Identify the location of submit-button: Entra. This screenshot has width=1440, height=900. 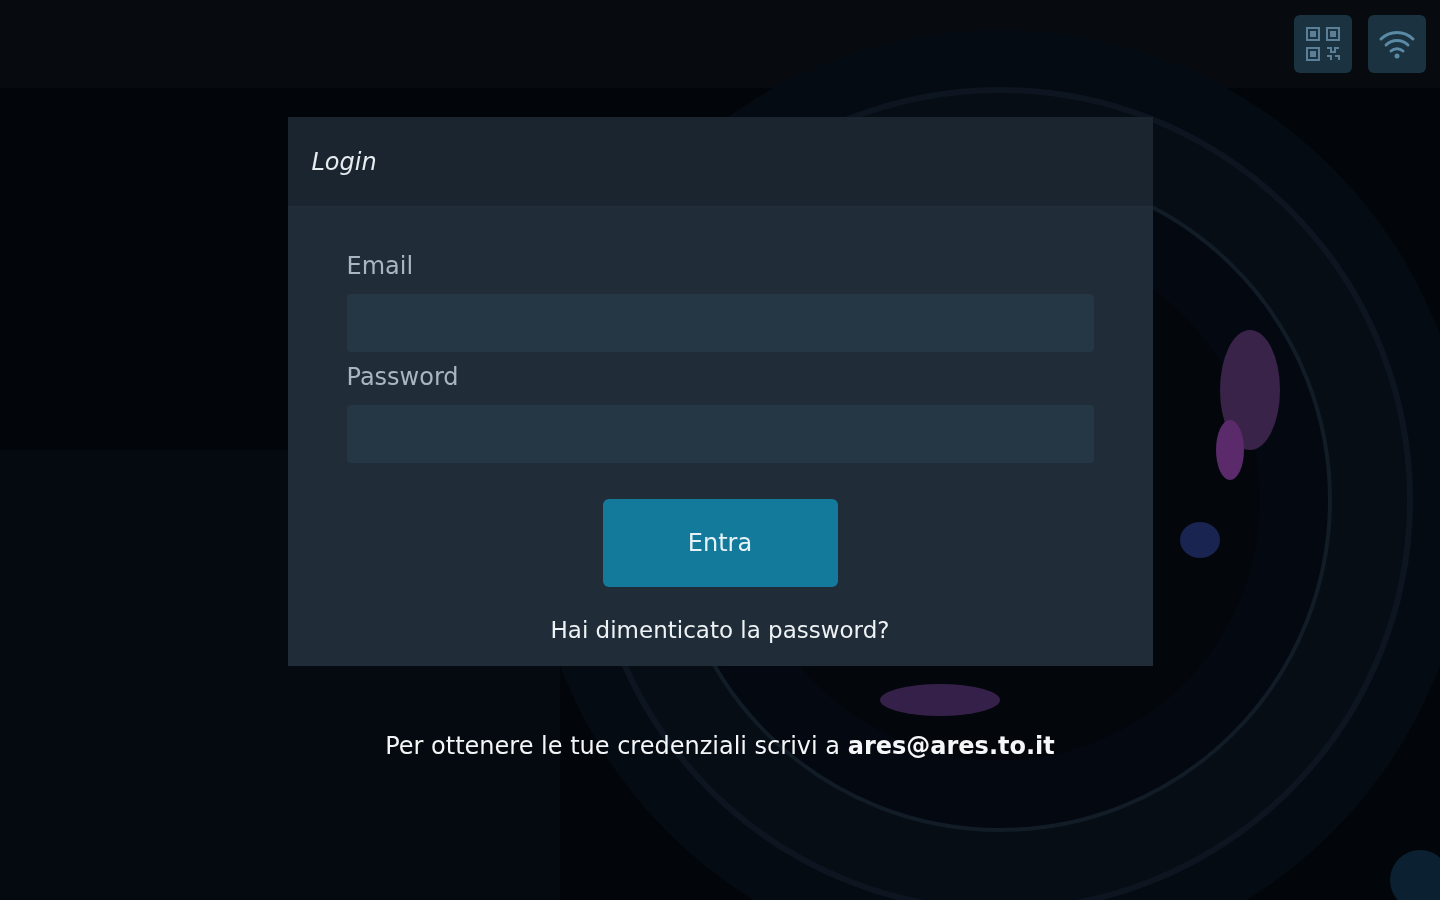
(720, 543).